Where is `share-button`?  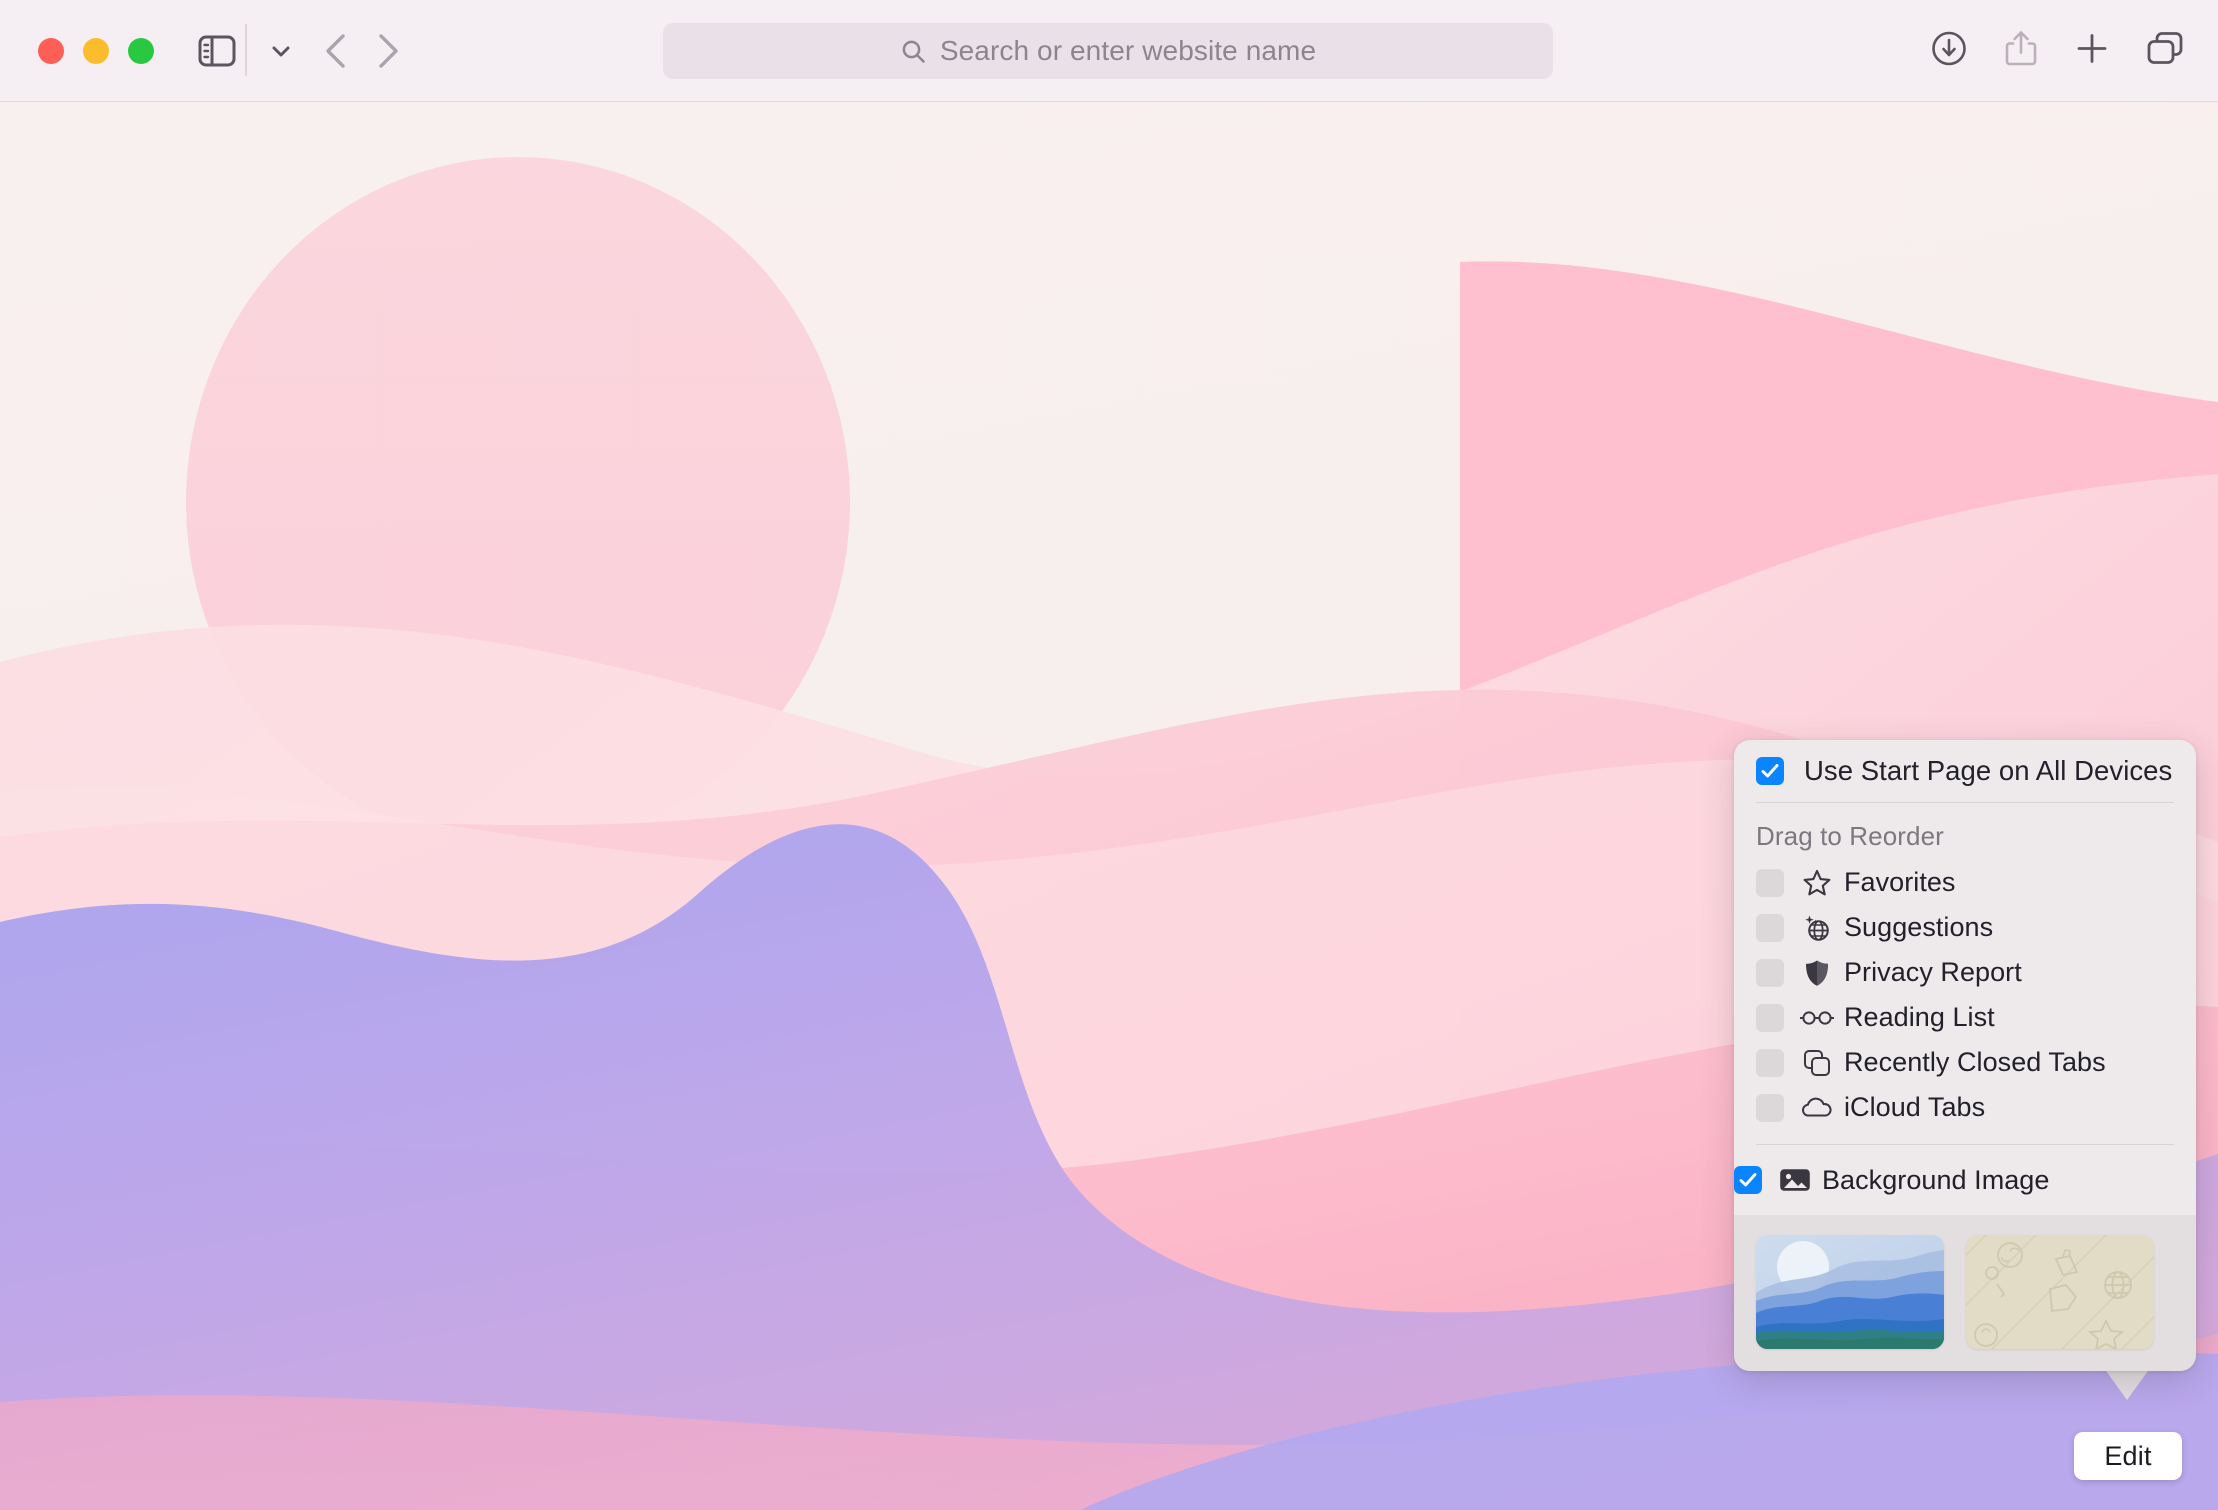 share-button is located at coordinates (2021, 50).